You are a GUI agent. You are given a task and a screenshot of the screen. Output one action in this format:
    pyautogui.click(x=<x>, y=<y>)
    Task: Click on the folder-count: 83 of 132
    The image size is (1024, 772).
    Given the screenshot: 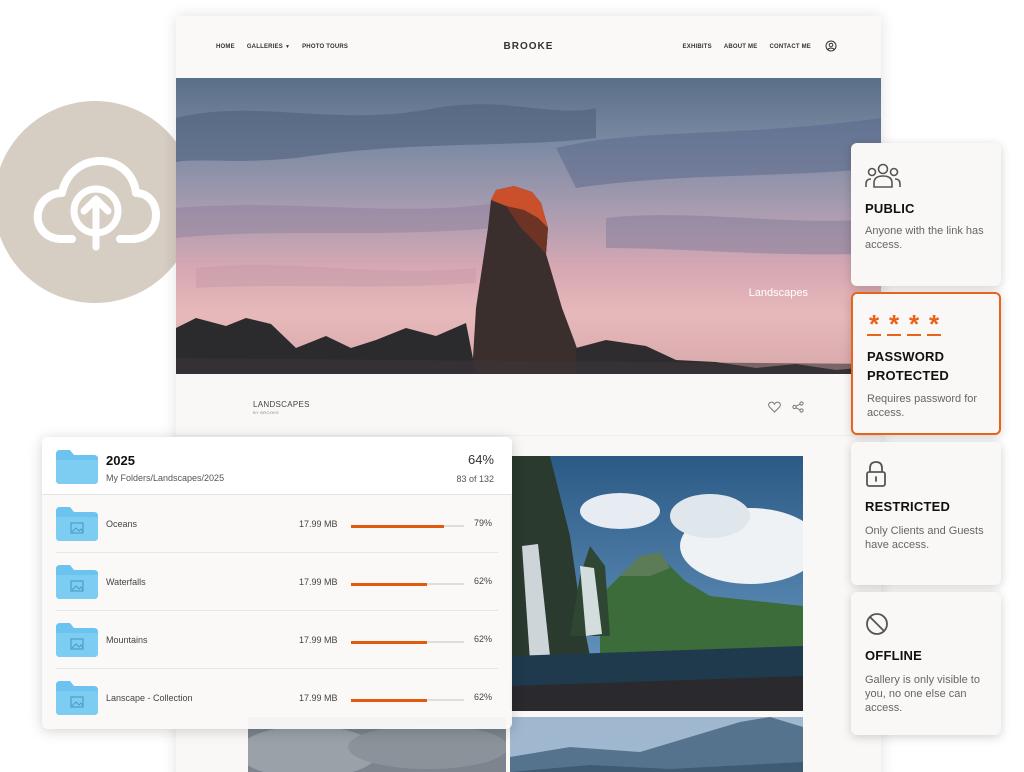 What is the action you would take?
    pyautogui.click(x=475, y=479)
    